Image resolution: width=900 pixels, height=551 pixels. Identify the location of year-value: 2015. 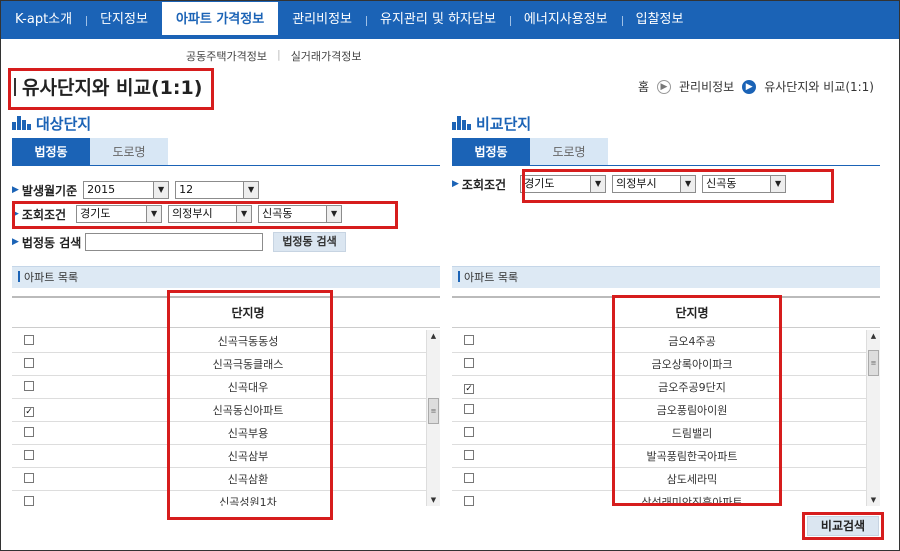
(101, 189).